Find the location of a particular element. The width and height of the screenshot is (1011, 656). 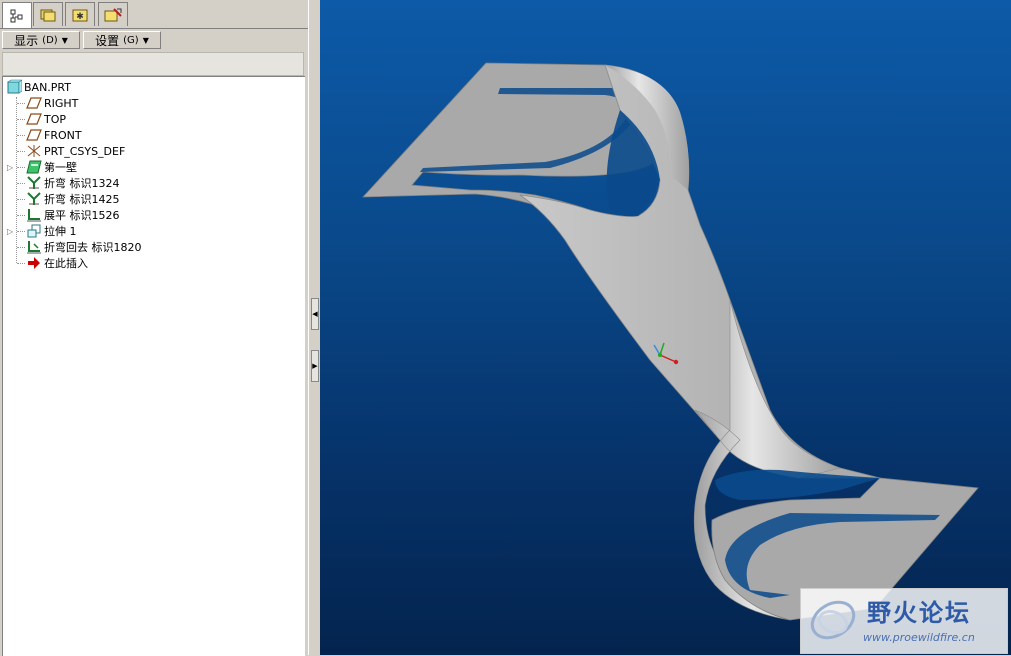

tab-layers is located at coordinates (48, 14).